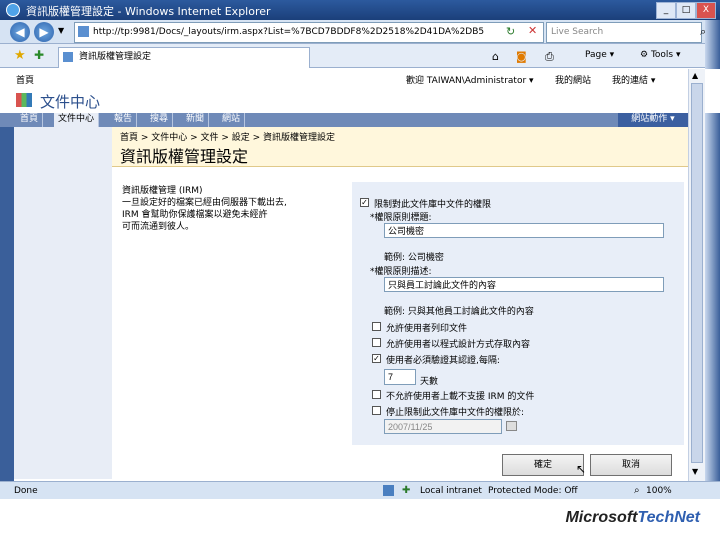  I want to click on tab-page-icon, so click(68, 57).